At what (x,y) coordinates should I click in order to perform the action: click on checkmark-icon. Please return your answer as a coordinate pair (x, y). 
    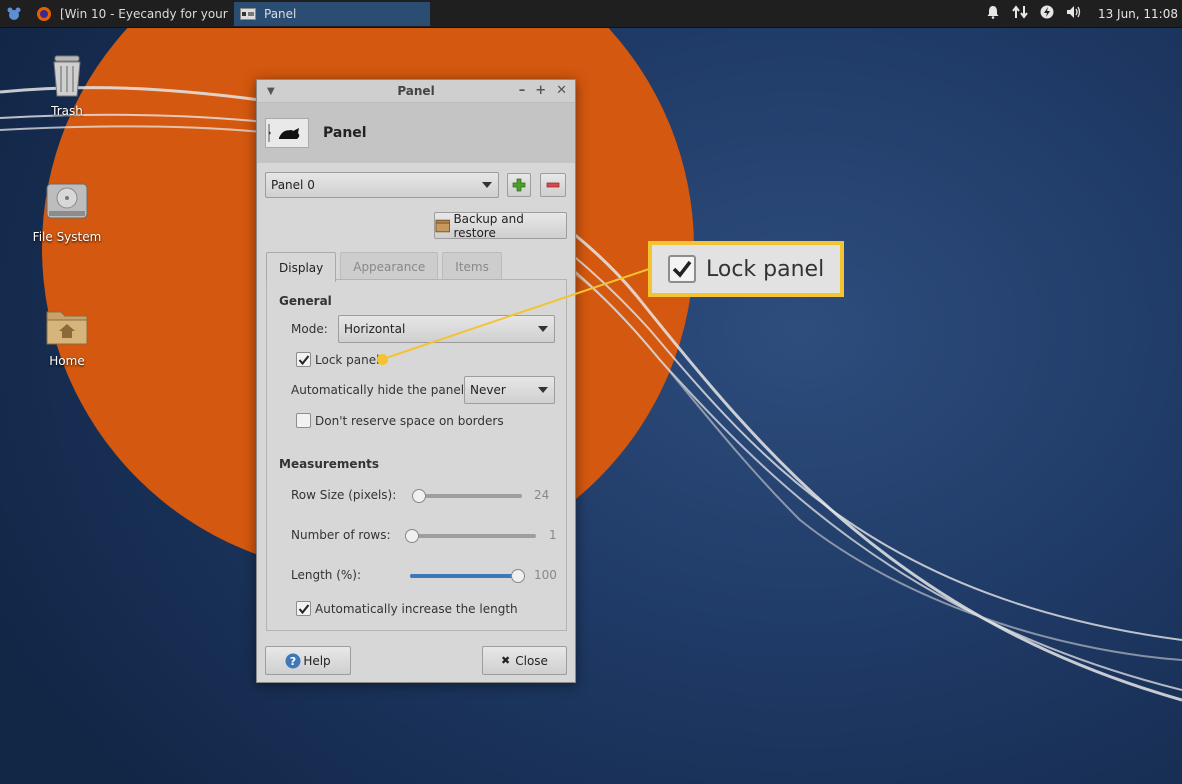
    Looking at the image, I should click on (682, 269).